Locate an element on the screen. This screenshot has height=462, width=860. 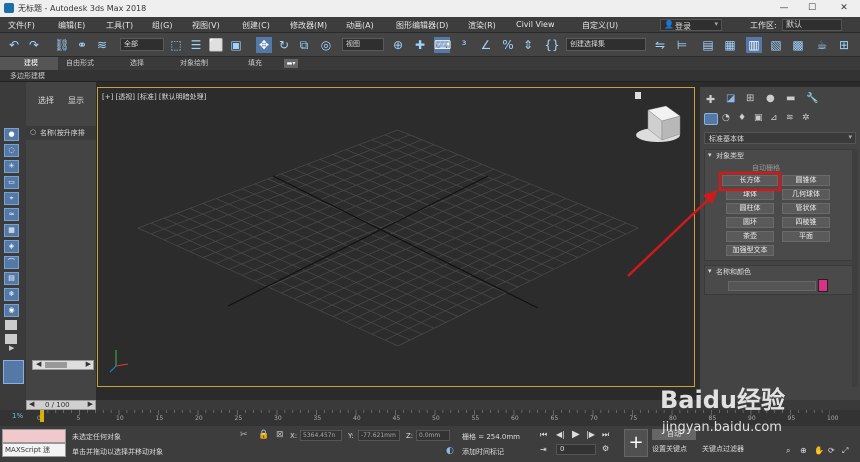
move-icon: ✥ is located at coordinates (264, 45).